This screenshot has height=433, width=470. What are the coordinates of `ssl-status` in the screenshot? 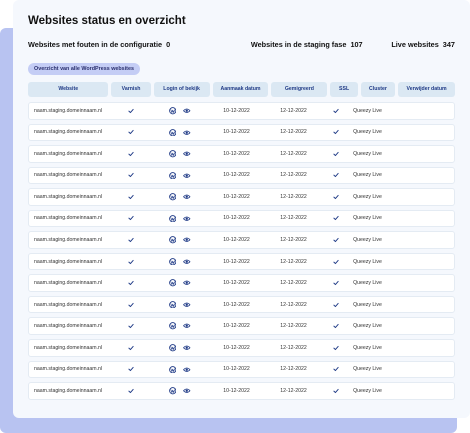 It's located at (336, 305).